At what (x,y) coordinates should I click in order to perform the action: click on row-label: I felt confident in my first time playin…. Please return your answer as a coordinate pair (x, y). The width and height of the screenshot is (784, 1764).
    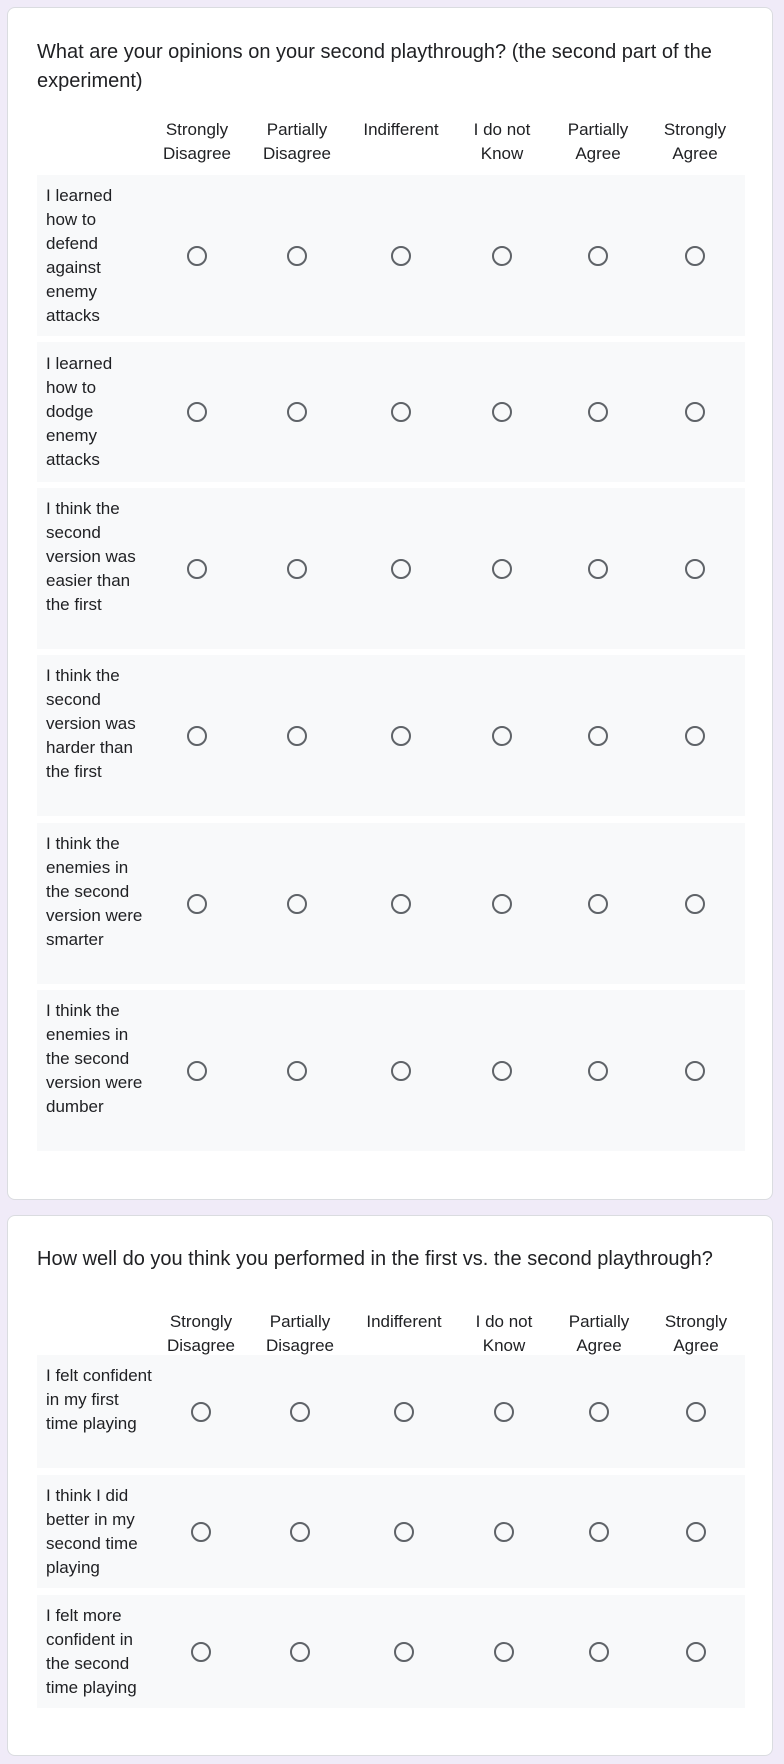
    Looking at the image, I should click on (99, 1399).